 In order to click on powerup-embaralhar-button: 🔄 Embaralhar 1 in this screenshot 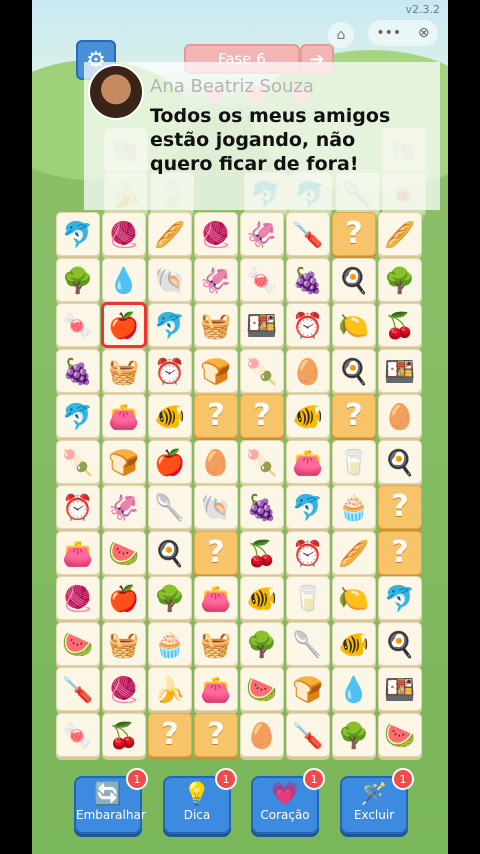, I will do `click(111, 801)`.